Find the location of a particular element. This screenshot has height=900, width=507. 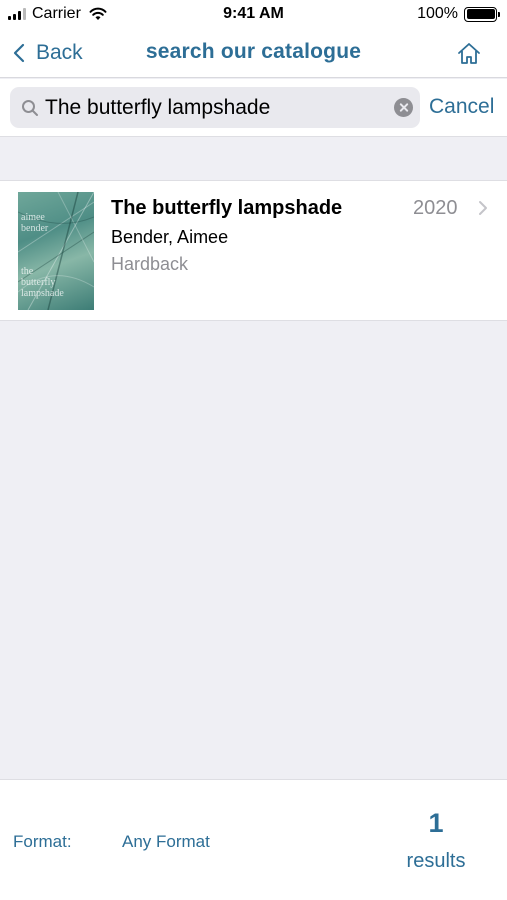

book-author: Bender, Aimee is located at coordinates (170, 237).